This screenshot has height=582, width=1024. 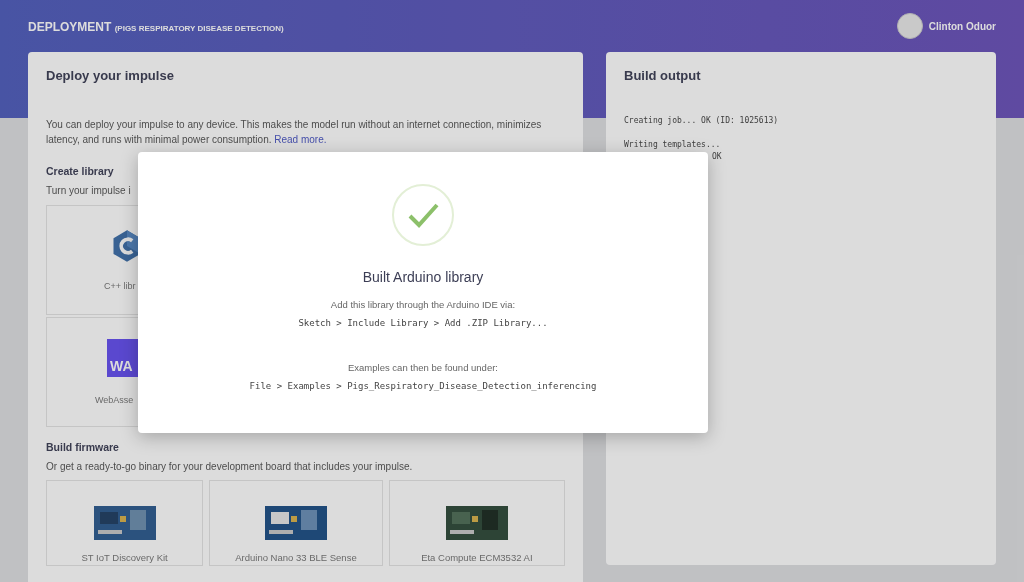 What do you see at coordinates (423, 367) in the screenshot?
I see `note-text: Examples can then be found under:` at bounding box center [423, 367].